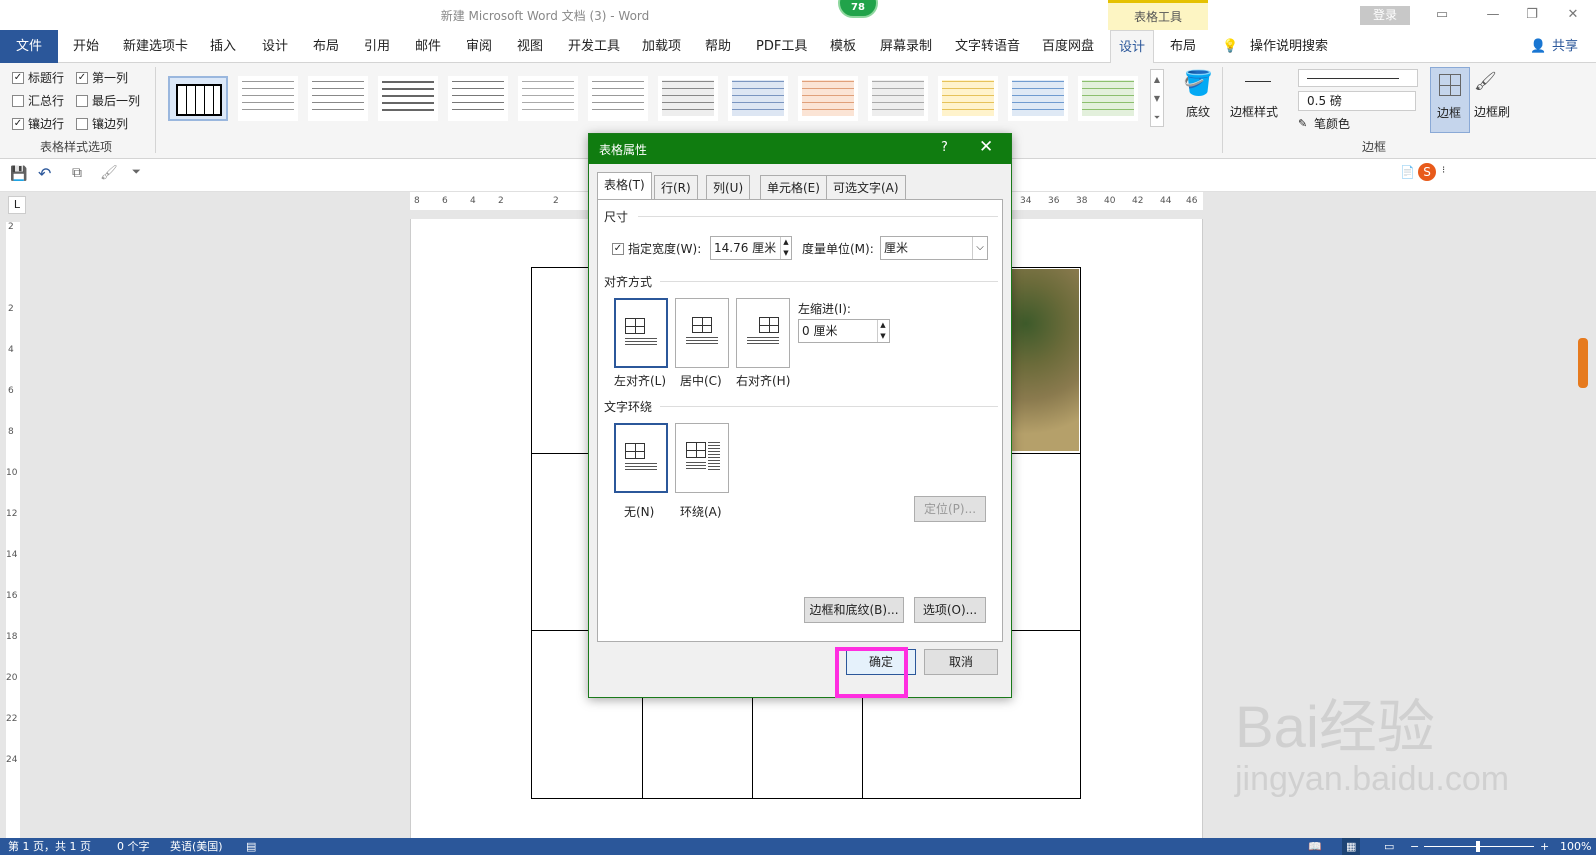  What do you see at coordinates (275, 46) in the screenshot?
I see `tab-design-doc: 设计` at bounding box center [275, 46].